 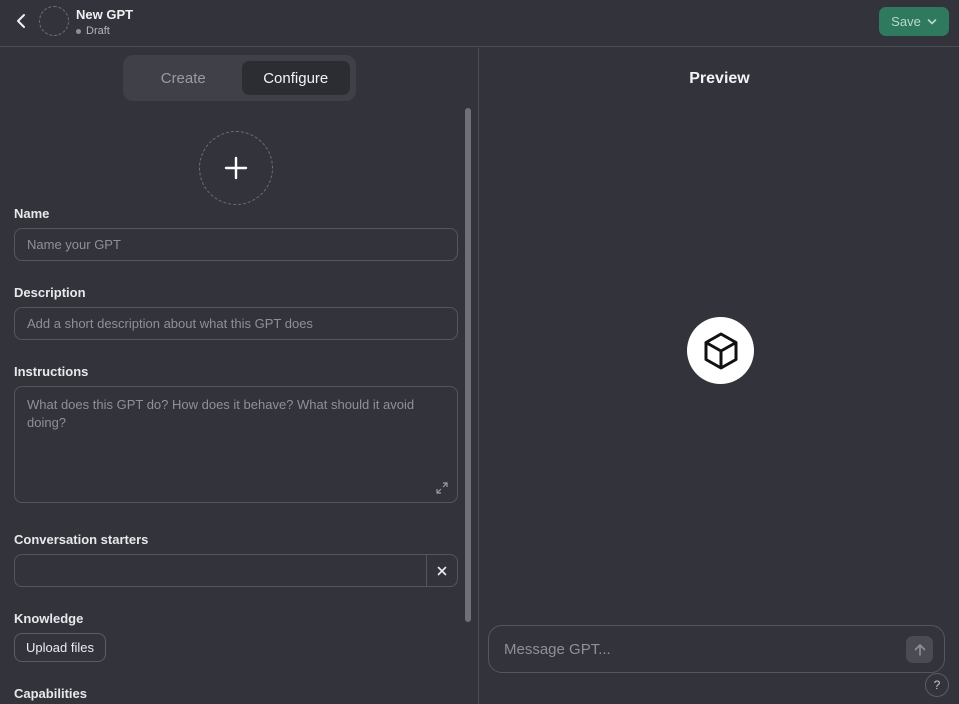 I want to click on preview-title: Preview, so click(x=719, y=78).